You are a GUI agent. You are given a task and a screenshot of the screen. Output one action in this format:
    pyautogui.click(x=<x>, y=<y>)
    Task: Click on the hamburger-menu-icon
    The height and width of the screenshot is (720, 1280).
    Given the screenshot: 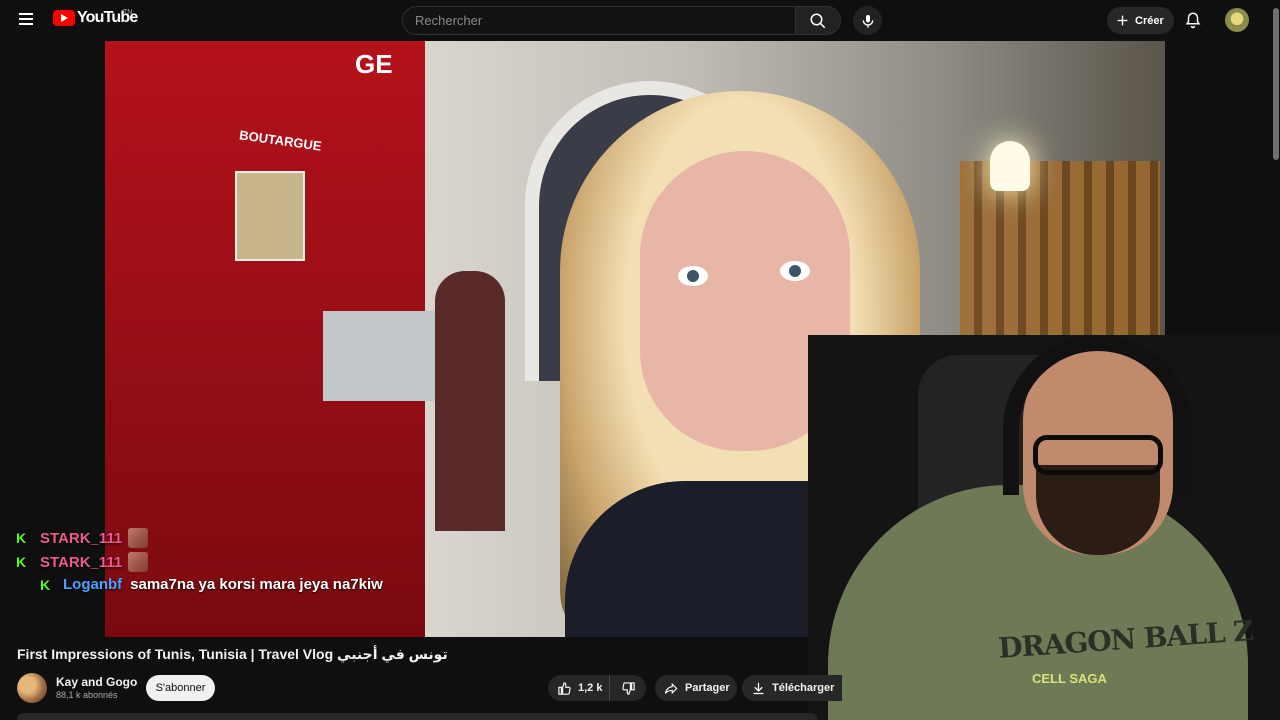 What is the action you would take?
    pyautogui.click(x=26, y=20)
    